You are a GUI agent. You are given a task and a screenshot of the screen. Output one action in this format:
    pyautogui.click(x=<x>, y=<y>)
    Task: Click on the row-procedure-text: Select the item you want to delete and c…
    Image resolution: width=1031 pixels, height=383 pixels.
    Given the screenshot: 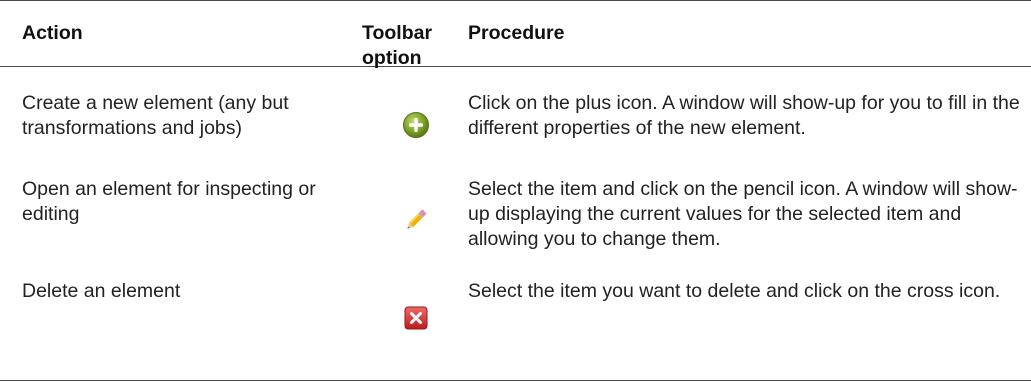 What is the action you would take?
    pyautogui.click(x=734, y=291)
    